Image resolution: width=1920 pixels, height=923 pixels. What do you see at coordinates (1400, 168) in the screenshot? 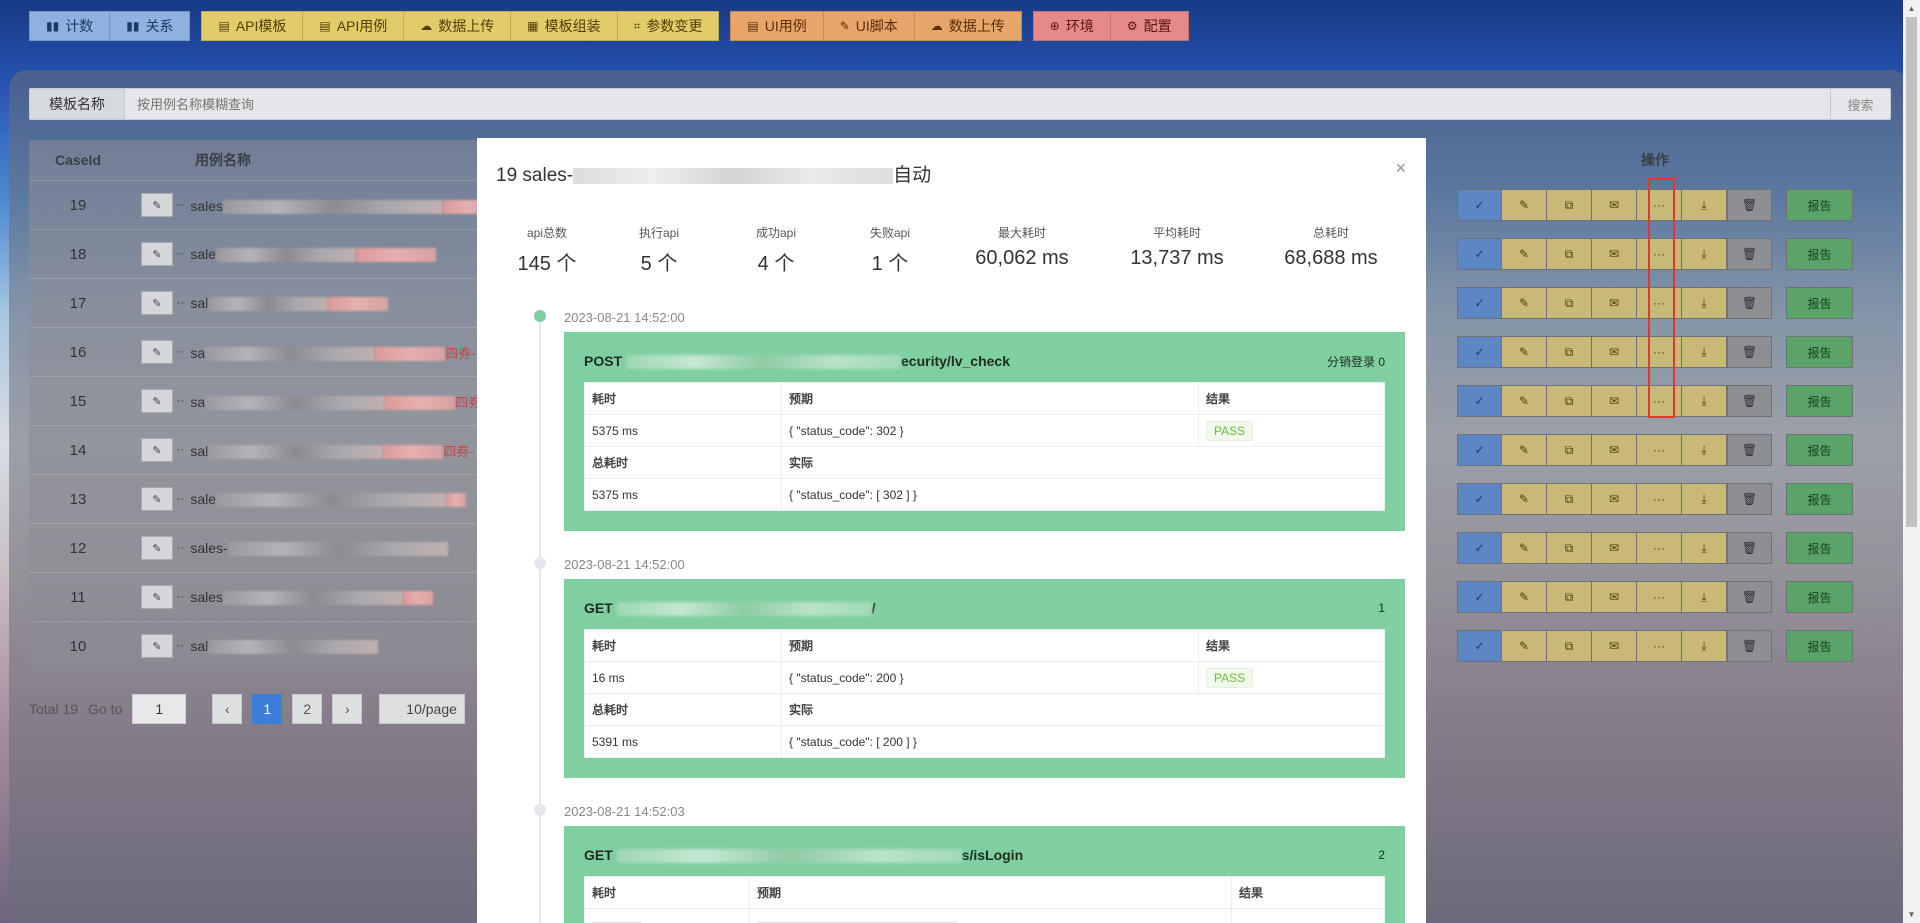
I see `close-icon: ×` at bounding box center [1400, 168].